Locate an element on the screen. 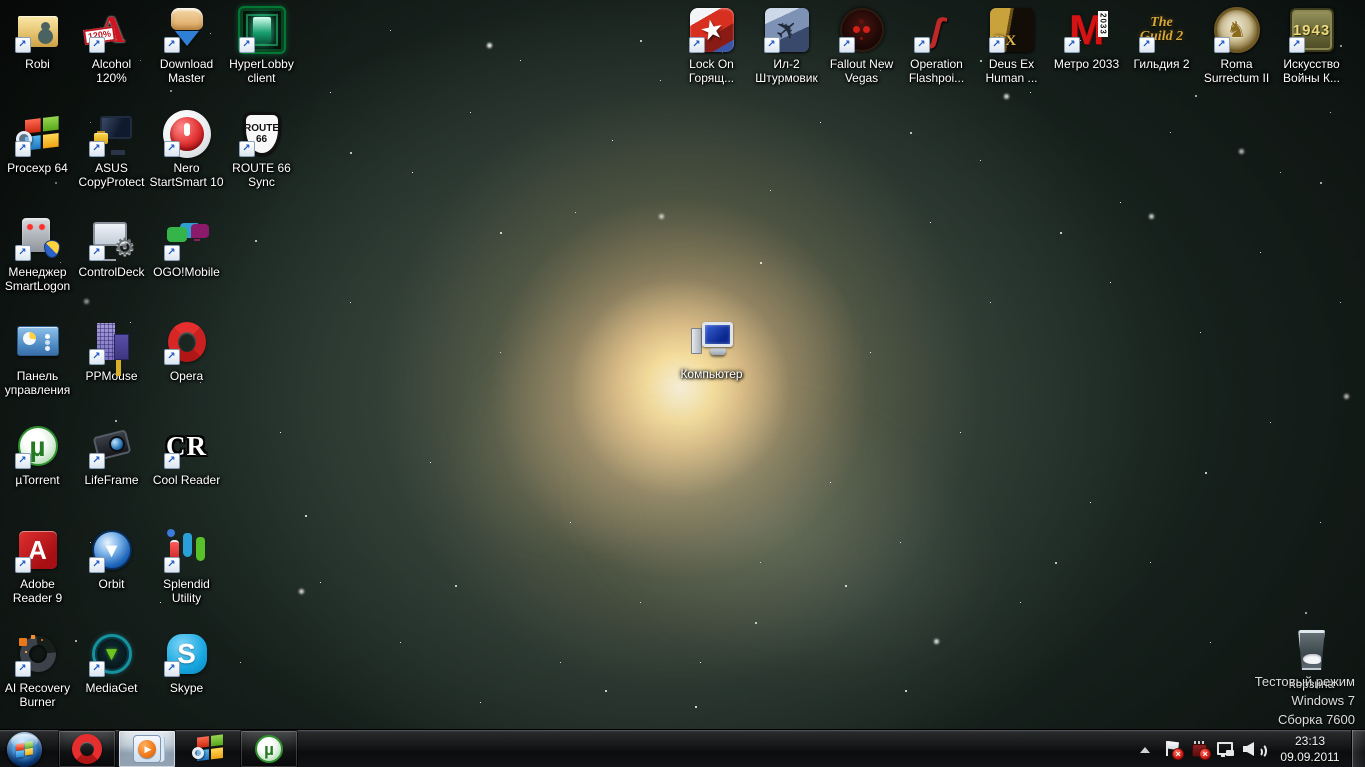 The width and height of the screenshot is (1365, 767). desktop-icon-controldeck: ⚙ ↗ ControlDeck is located at coordinates (111, 246).